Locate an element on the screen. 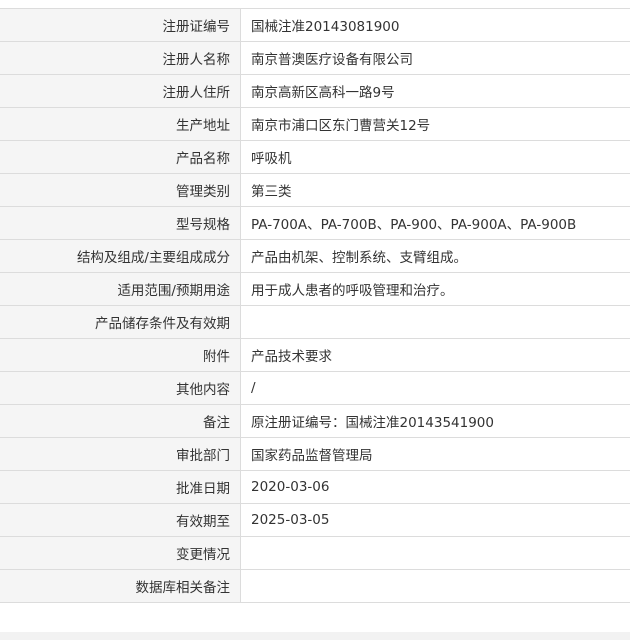  field-value-change-status is located at coordinates (435, 553).